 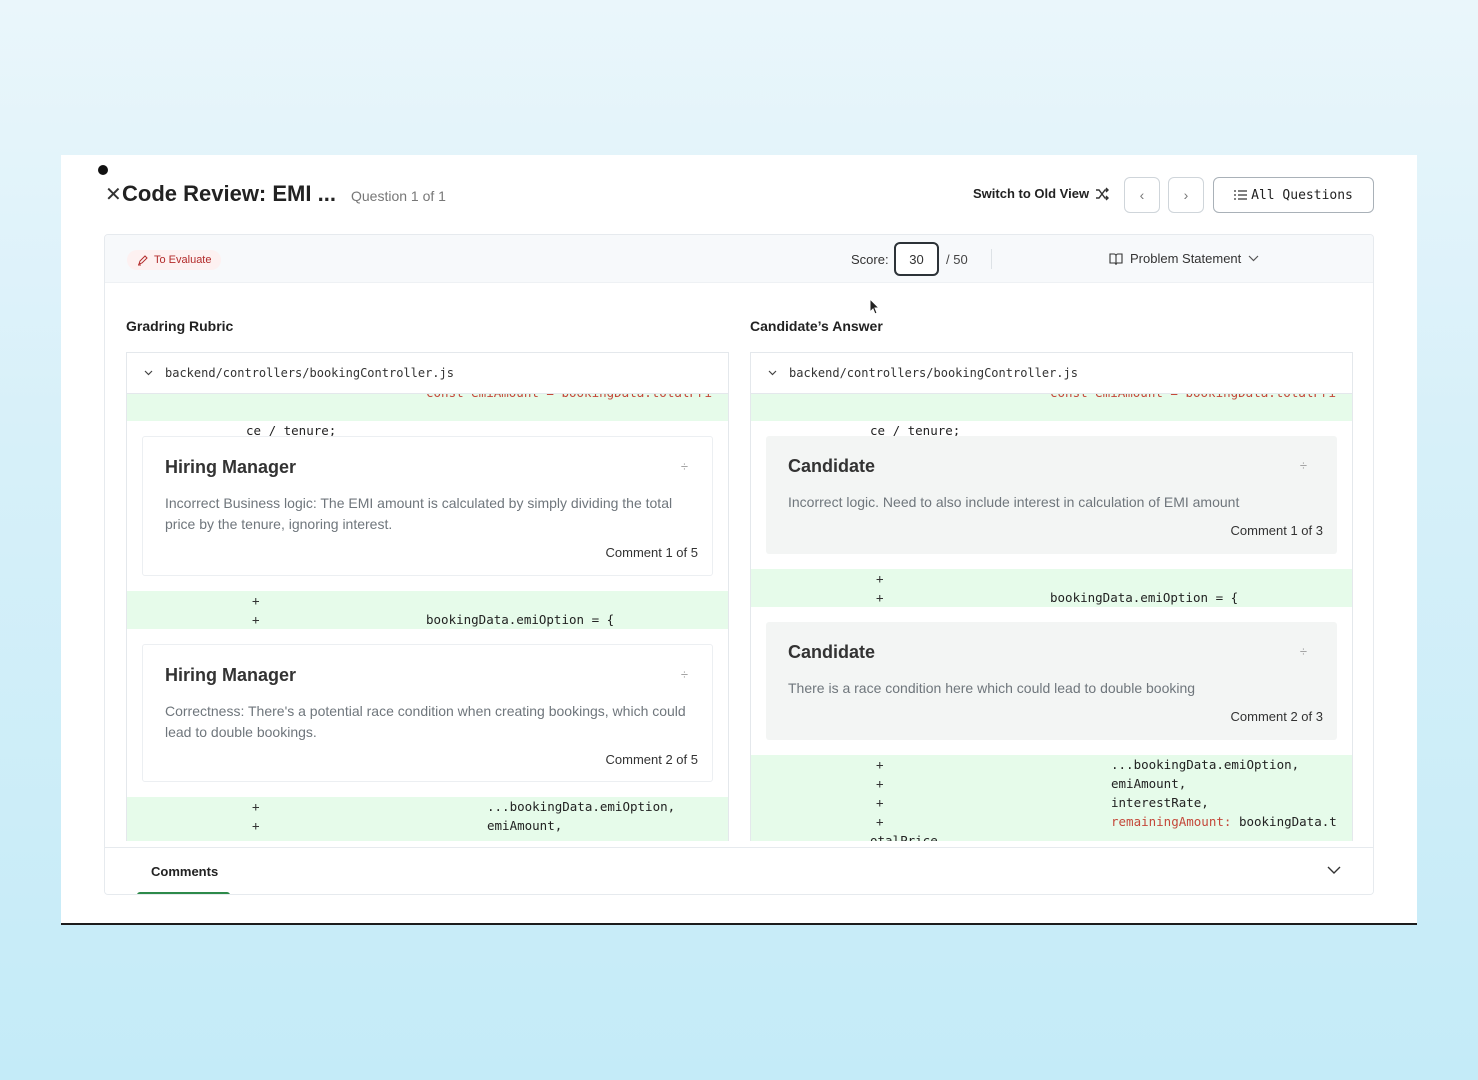 I want to click on problem-statement-dropdown: Problem Statement, so click(x=1184, y=258).